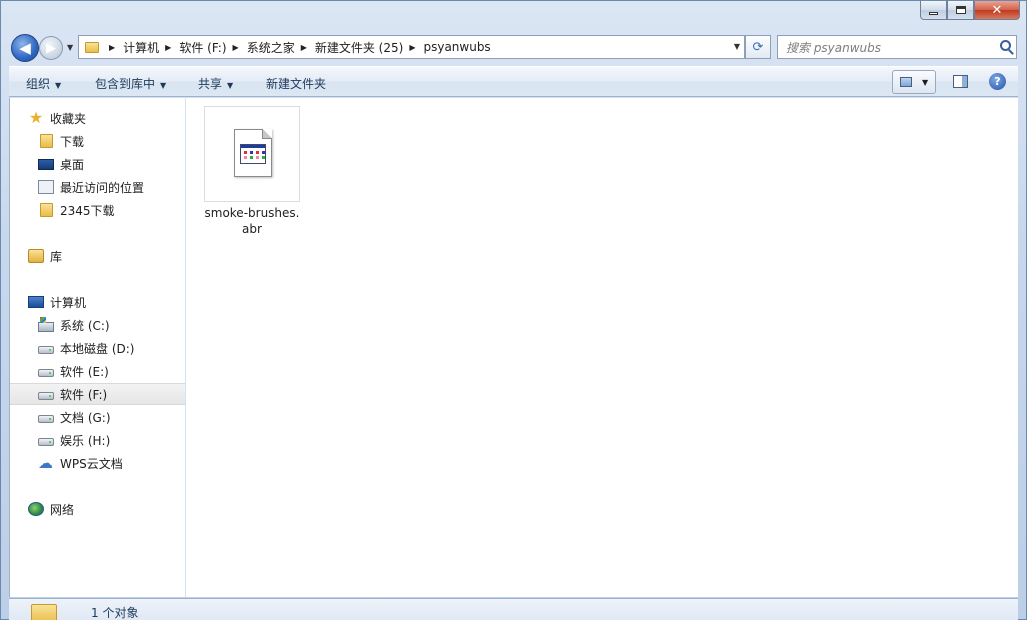 This screenshot has width=1027, height=620. Describe the element at coordinates (933, 10) in the screenshot. I see `minimize-button` at that location.